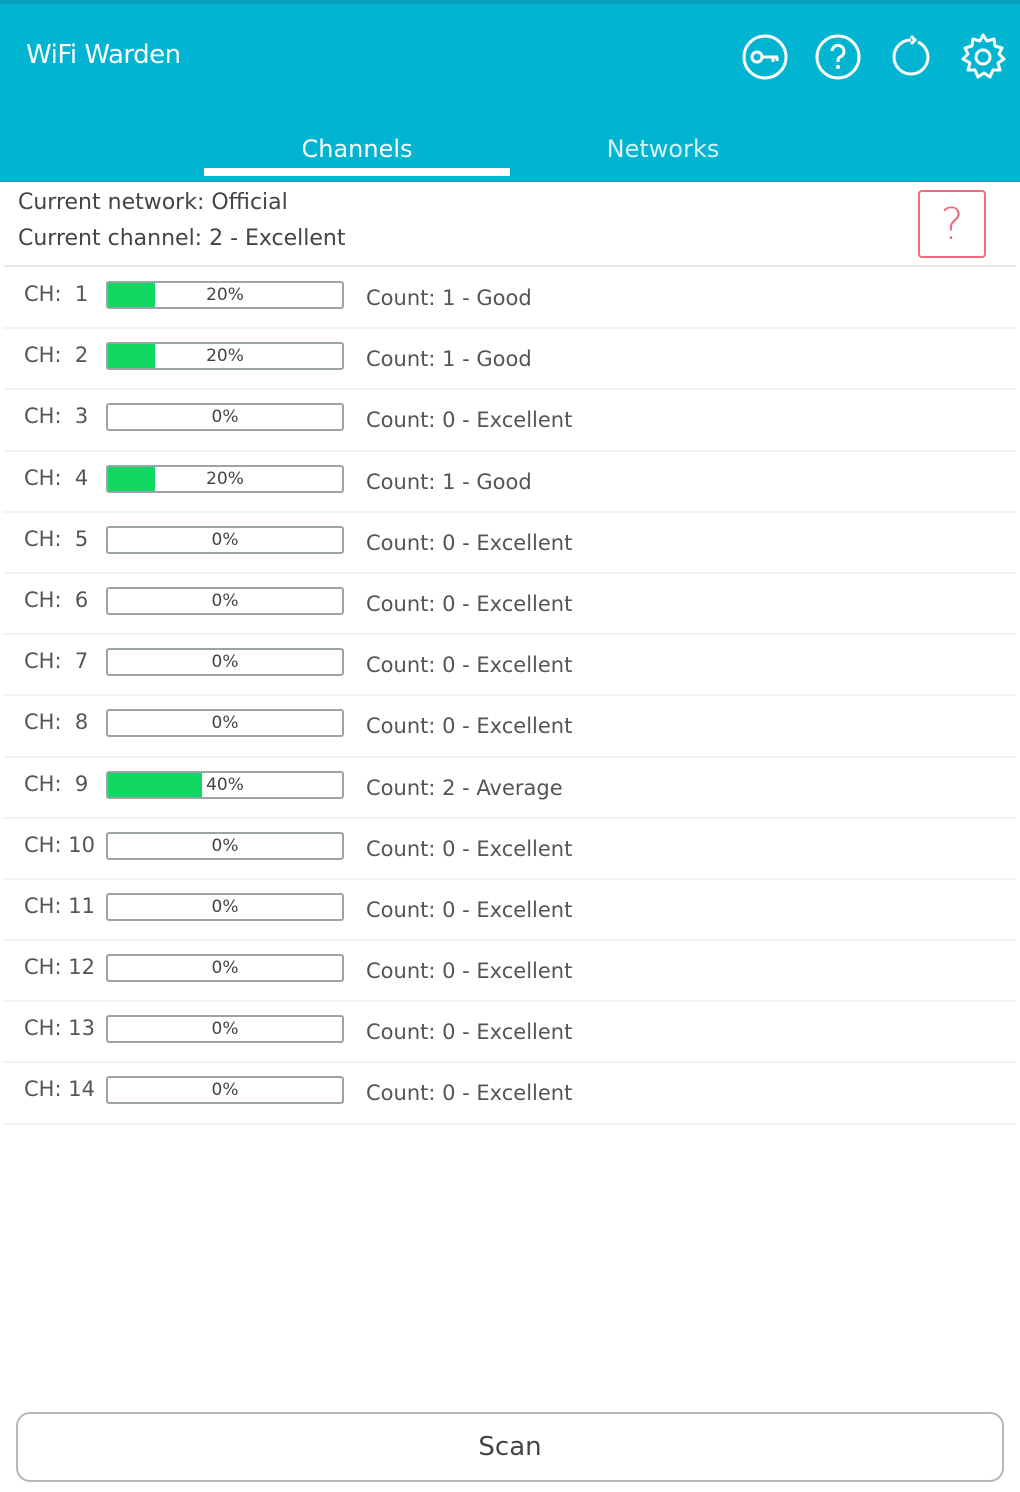 The image size is (1020, 1492). I want to click on channel-row: CH: 2 20% Count: 1 - Good, so click(510, 360).